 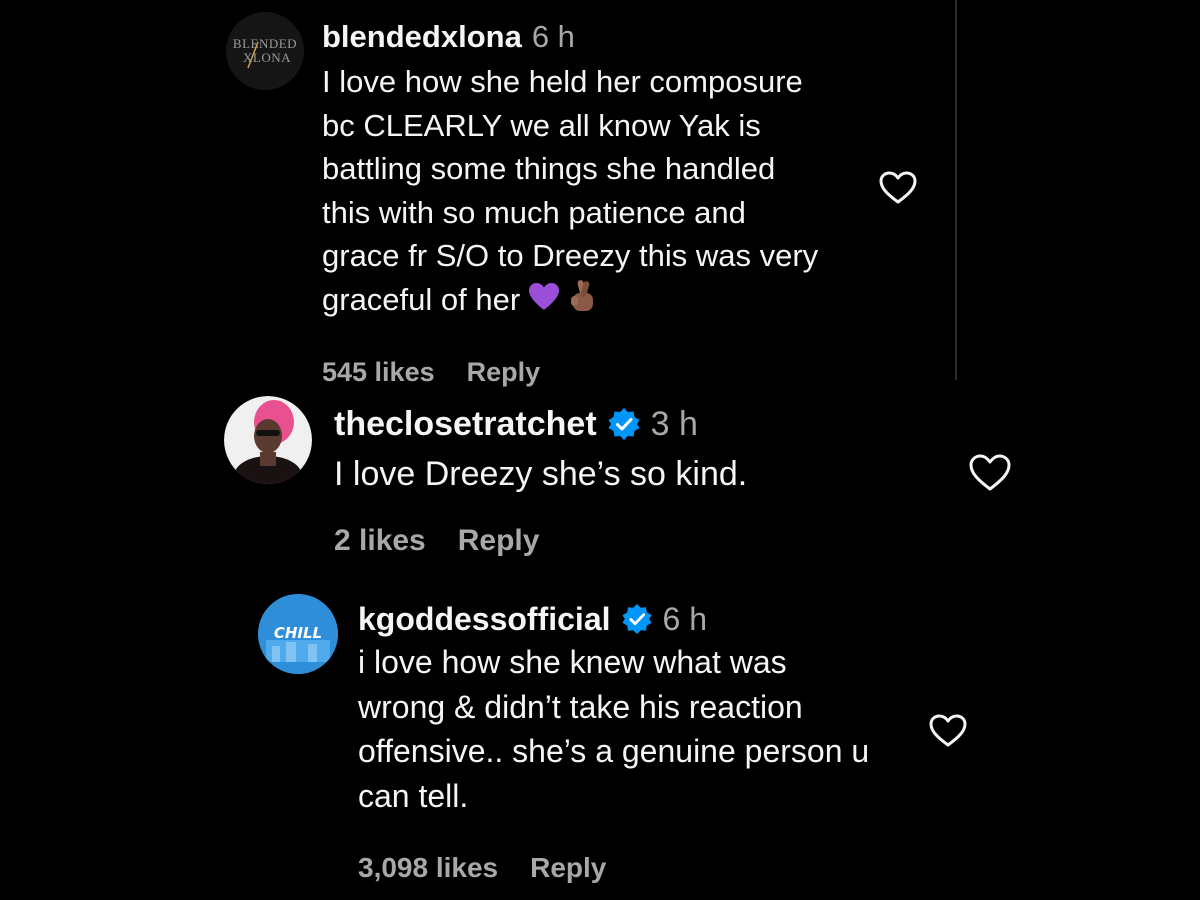 I want to click on thread-divider, so click(x=956, y=190).